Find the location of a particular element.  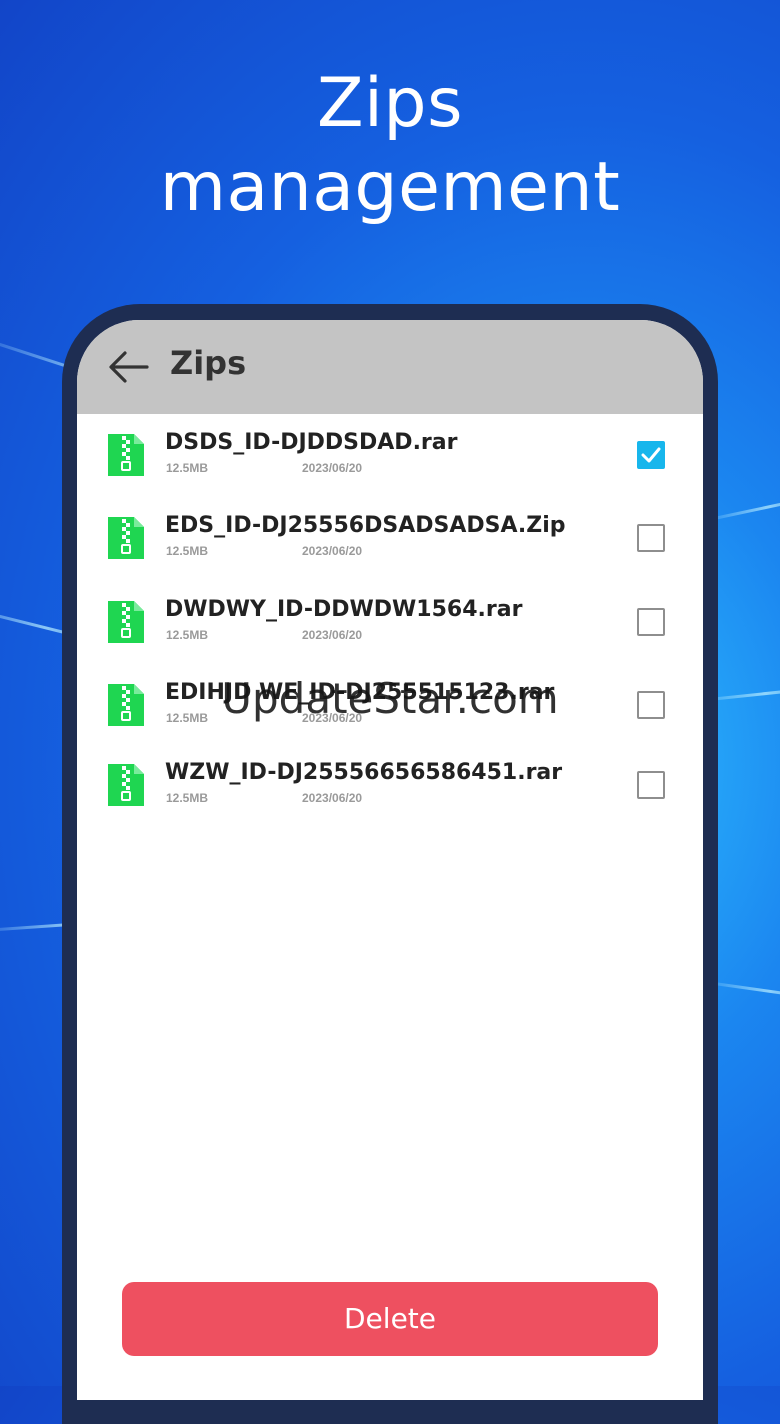

promo-title-line2: management is located at coordinates (390, 187).